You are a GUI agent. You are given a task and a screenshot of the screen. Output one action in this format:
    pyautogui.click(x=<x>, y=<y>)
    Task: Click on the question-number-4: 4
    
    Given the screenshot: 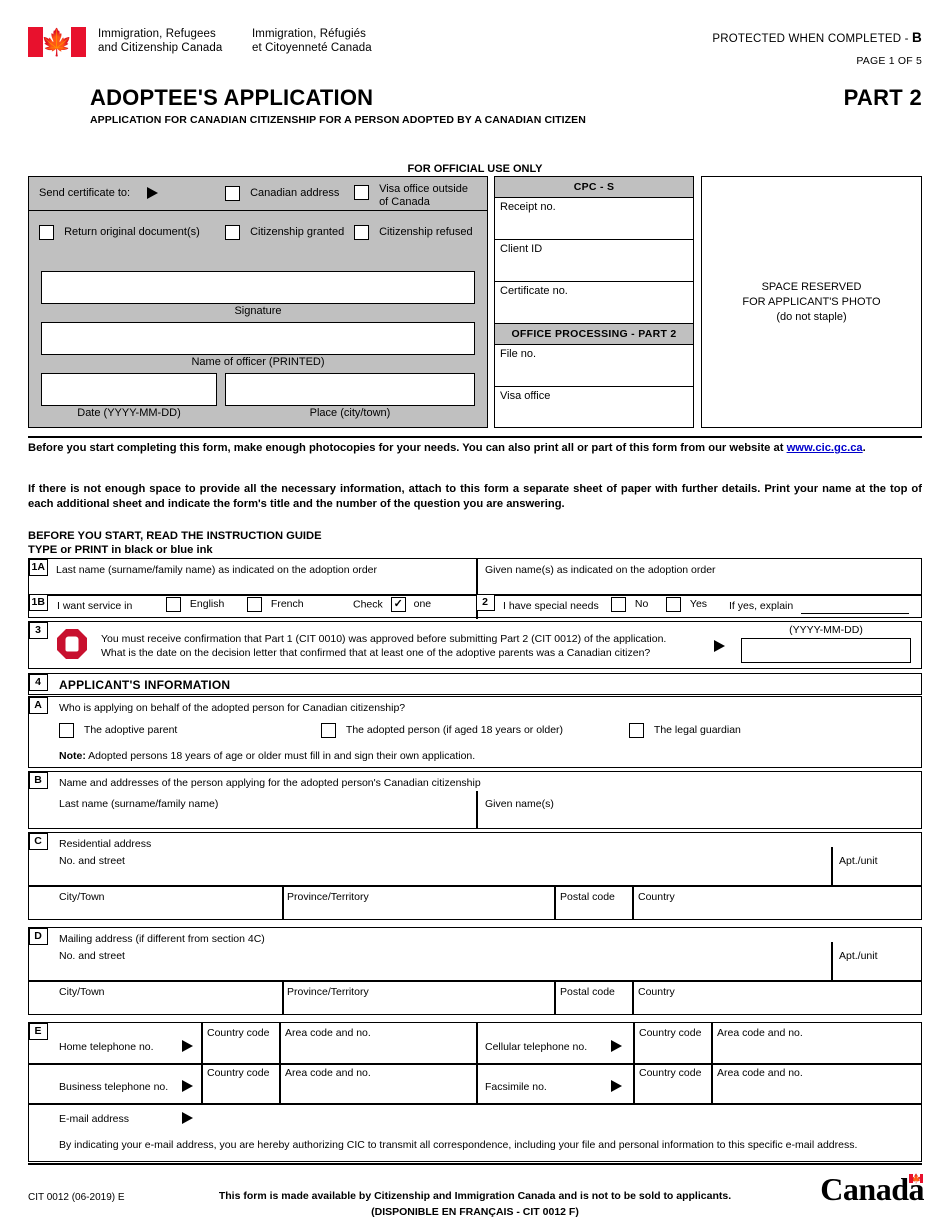 What is the action you would take?
    pyautogui.click(x=38, y=682)
    